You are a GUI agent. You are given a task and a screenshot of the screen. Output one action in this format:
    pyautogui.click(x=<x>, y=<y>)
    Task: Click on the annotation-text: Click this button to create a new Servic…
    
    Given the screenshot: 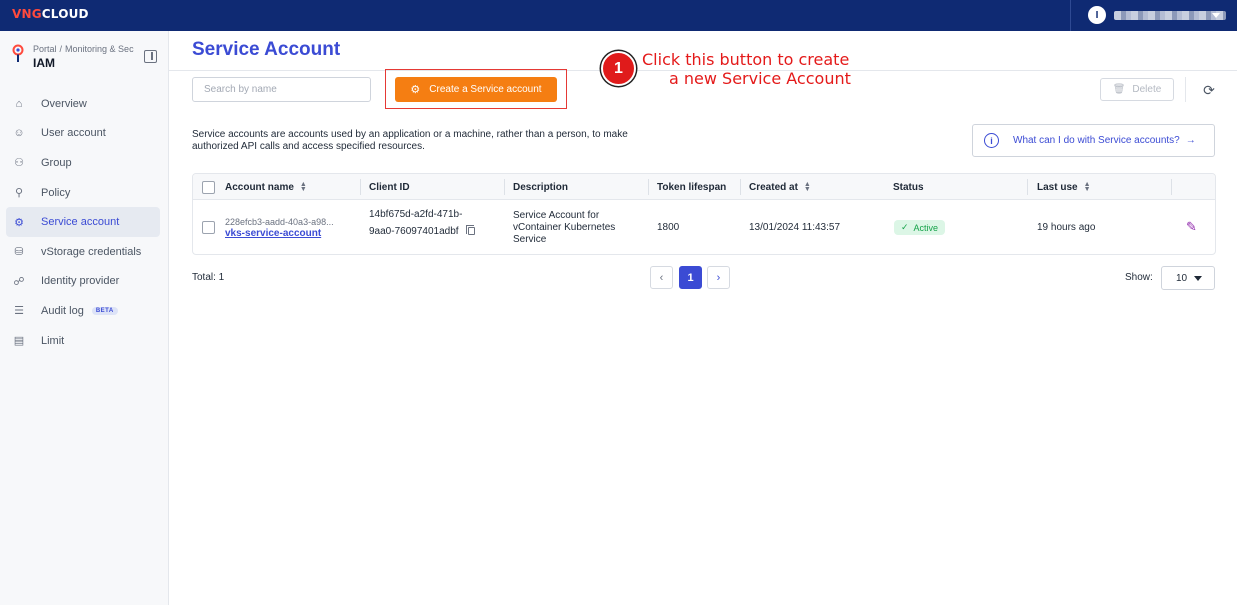 What is the action you would take?
    pyautogui.click(x=757, y=69)
    